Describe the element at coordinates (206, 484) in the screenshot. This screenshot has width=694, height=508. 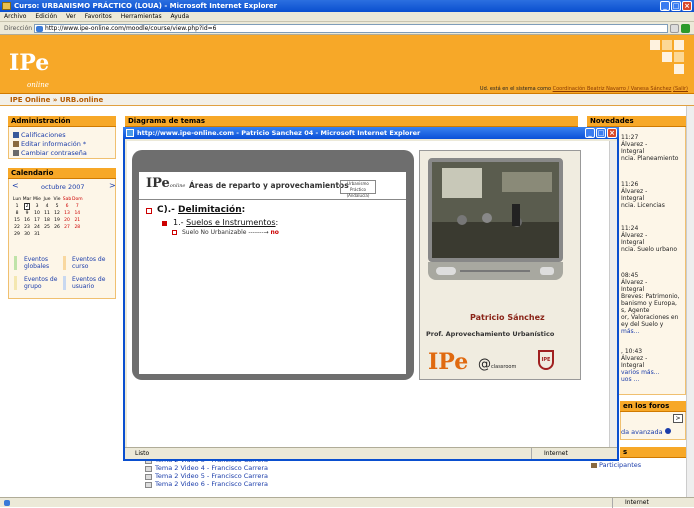
I see `topic-item: Tema 2 Video 6 - Francisco Carrera` at that location.